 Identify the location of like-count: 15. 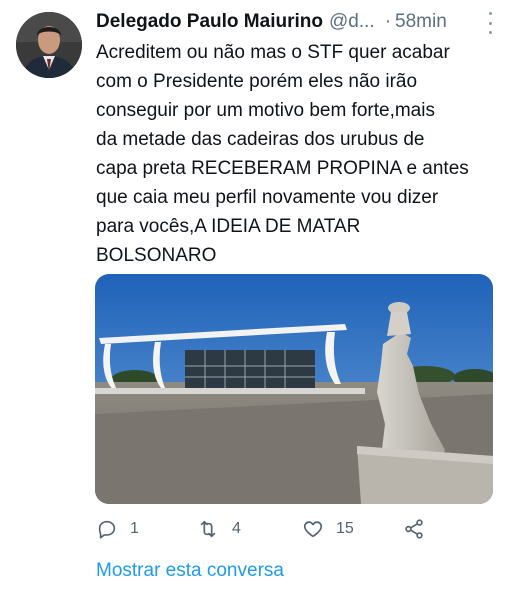
(345, 528).